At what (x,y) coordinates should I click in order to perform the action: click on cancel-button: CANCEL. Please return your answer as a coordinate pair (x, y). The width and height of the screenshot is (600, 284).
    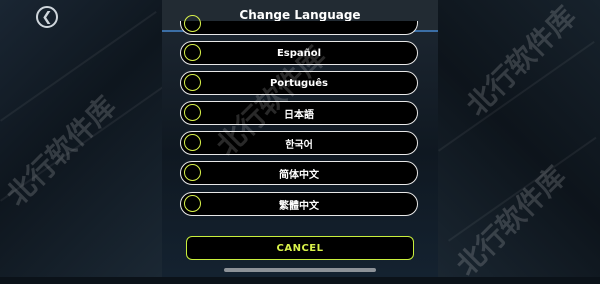
    Looking at the image, I should click on (300, 248).